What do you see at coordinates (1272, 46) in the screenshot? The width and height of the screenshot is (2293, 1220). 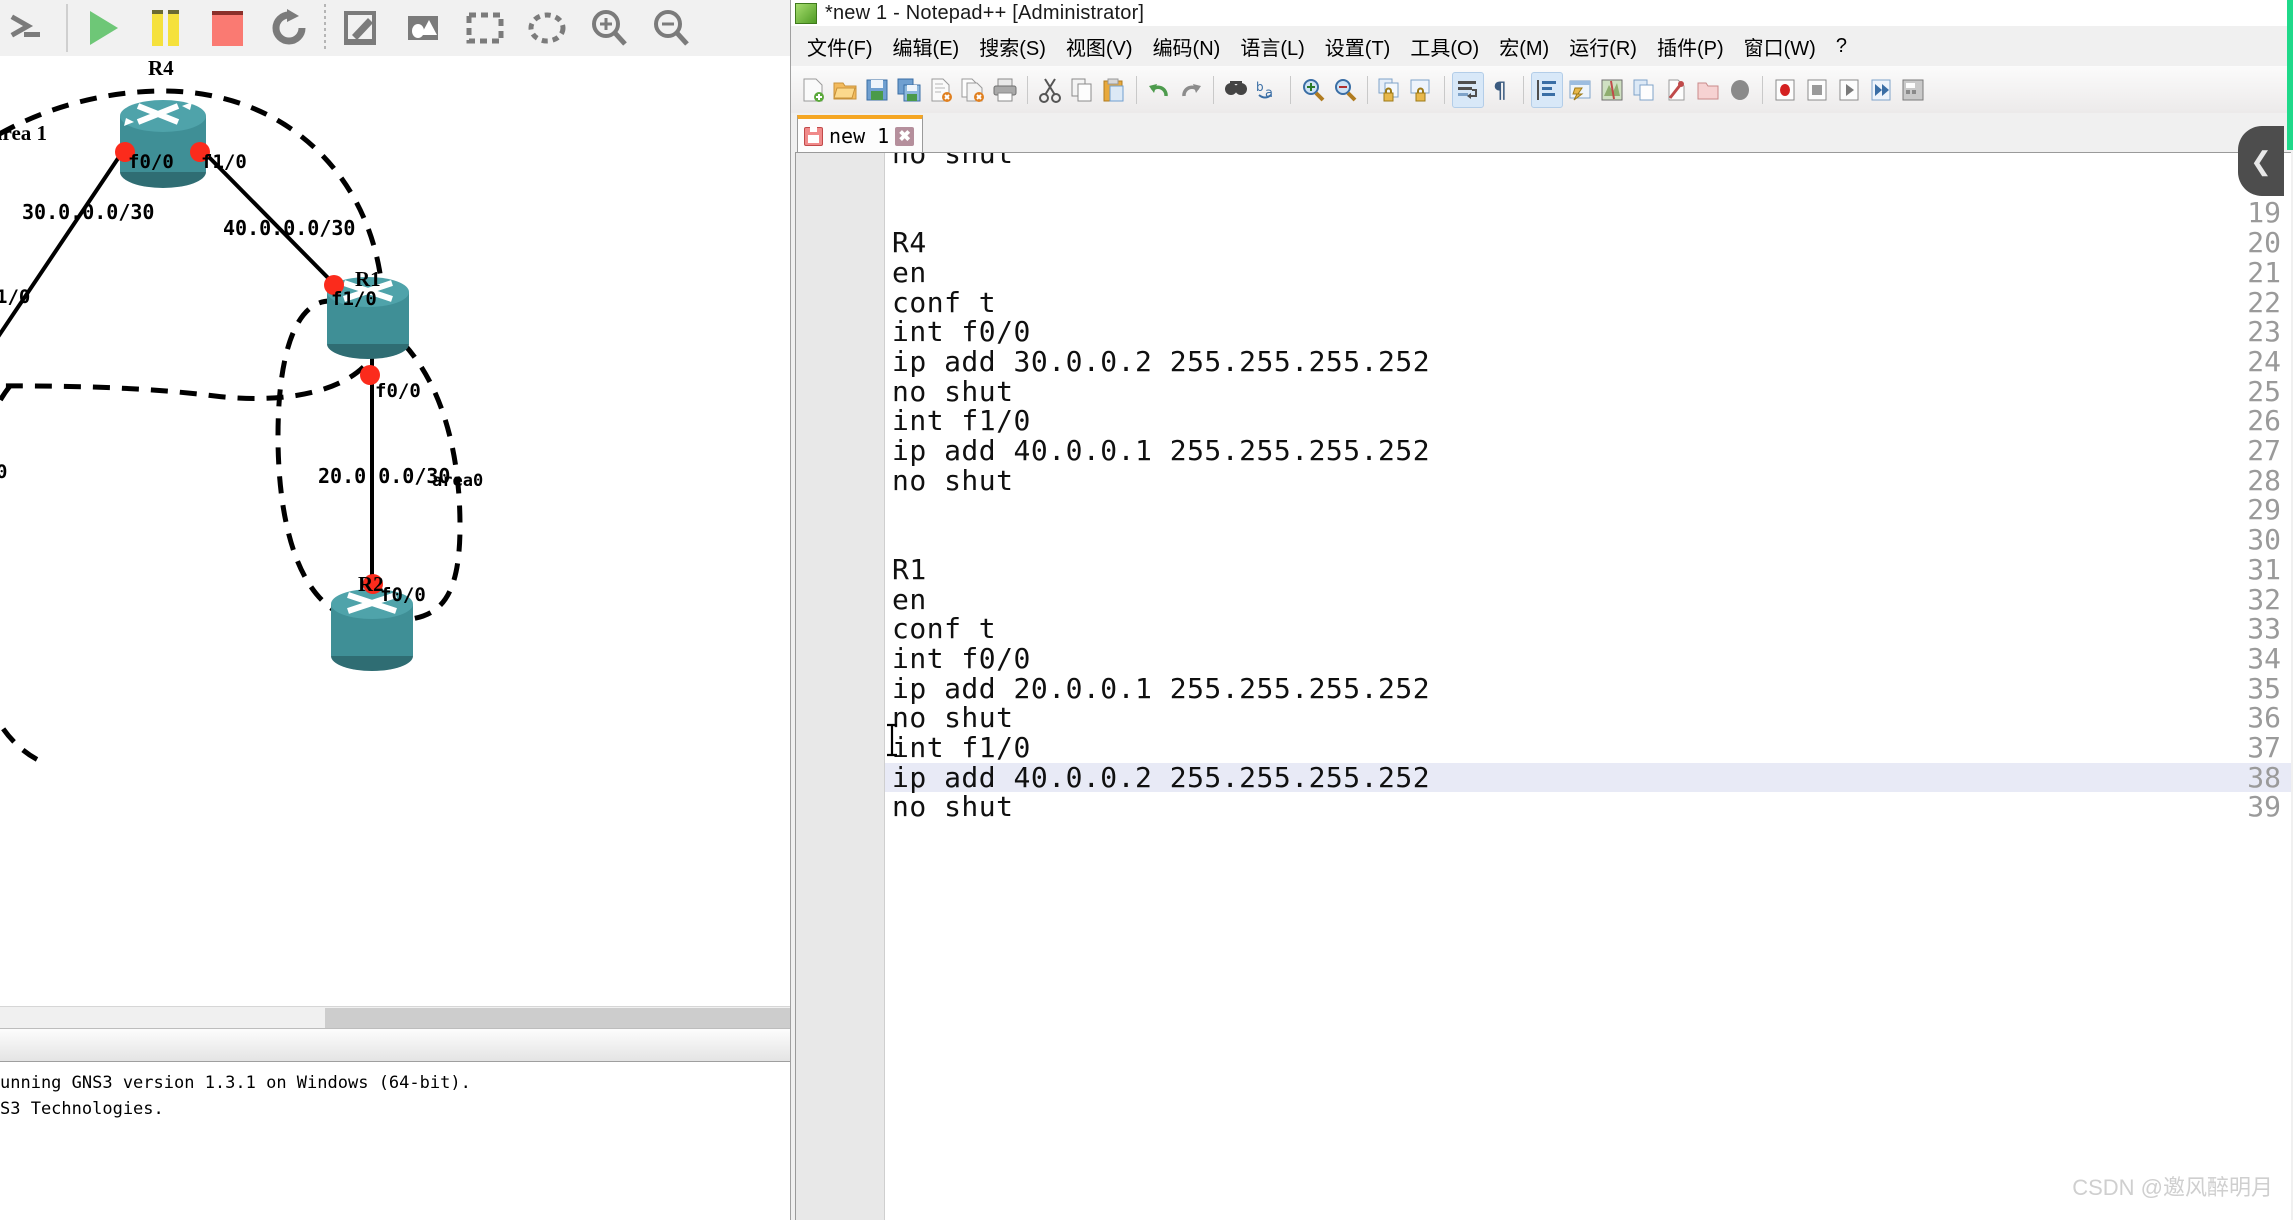 I see `menu-item-language: 语言(L)` at bounding box center [1272, 46].